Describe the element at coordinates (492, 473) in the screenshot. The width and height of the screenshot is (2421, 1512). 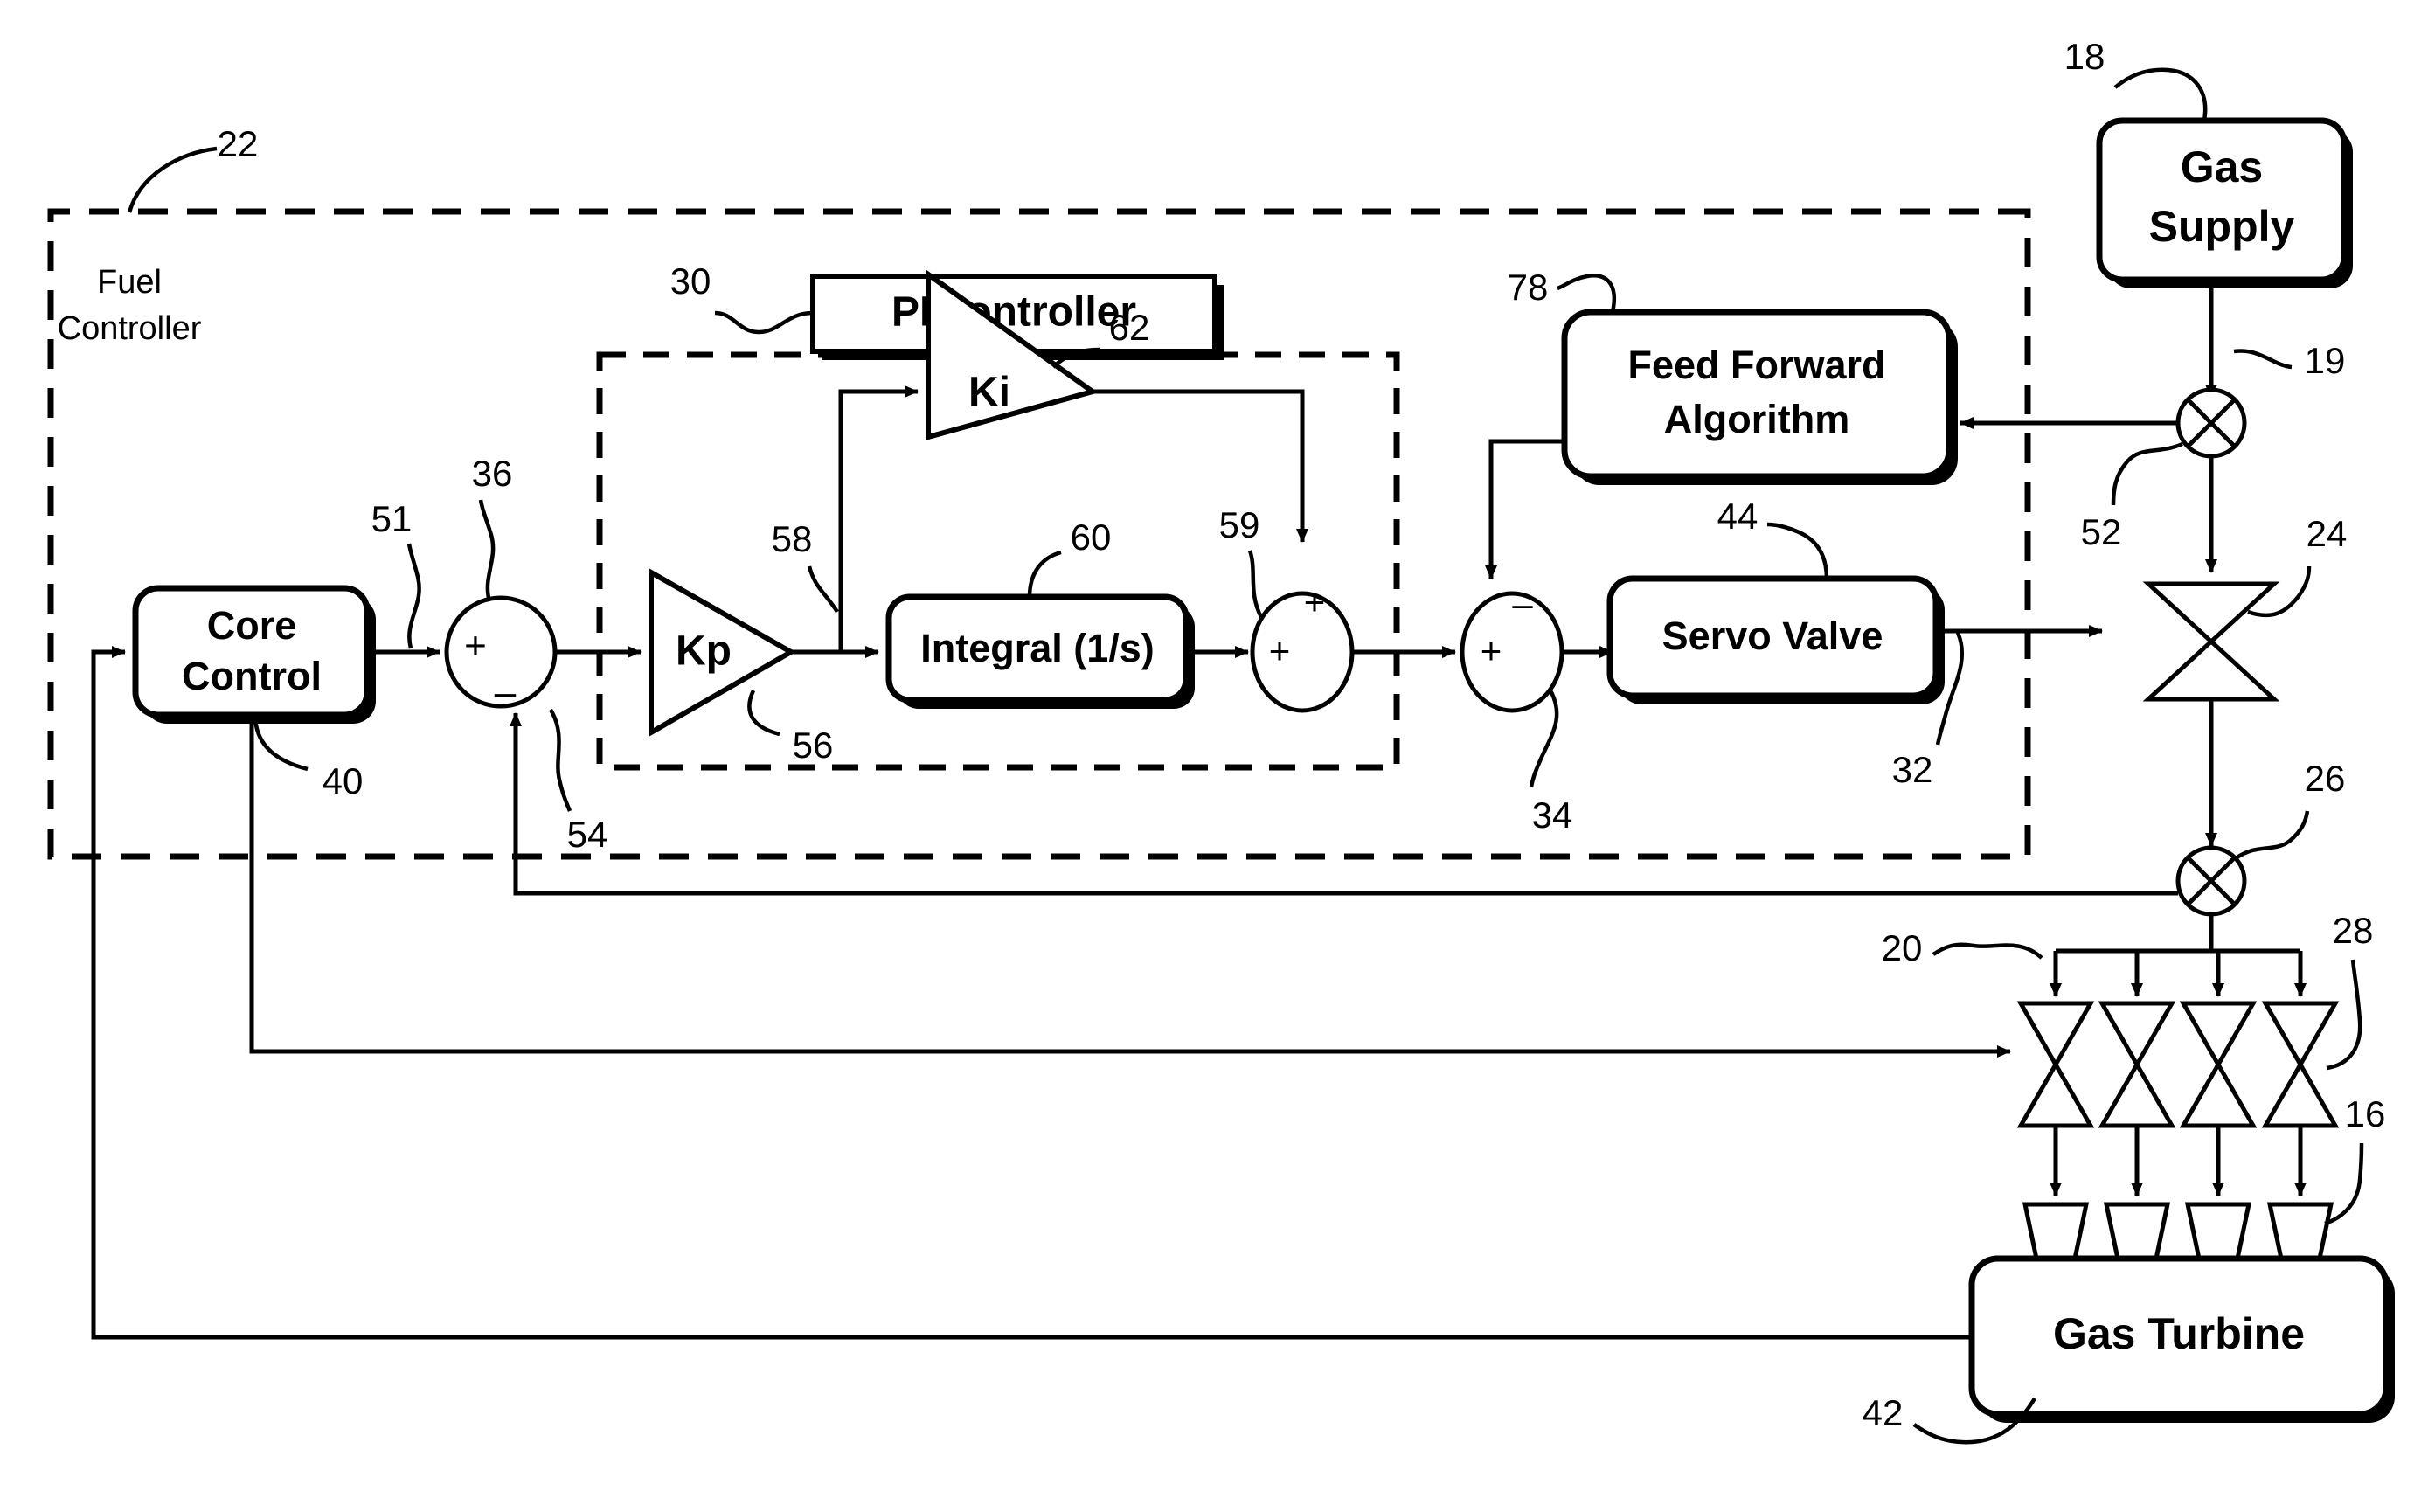
I see `callout-36: 36` at that location.